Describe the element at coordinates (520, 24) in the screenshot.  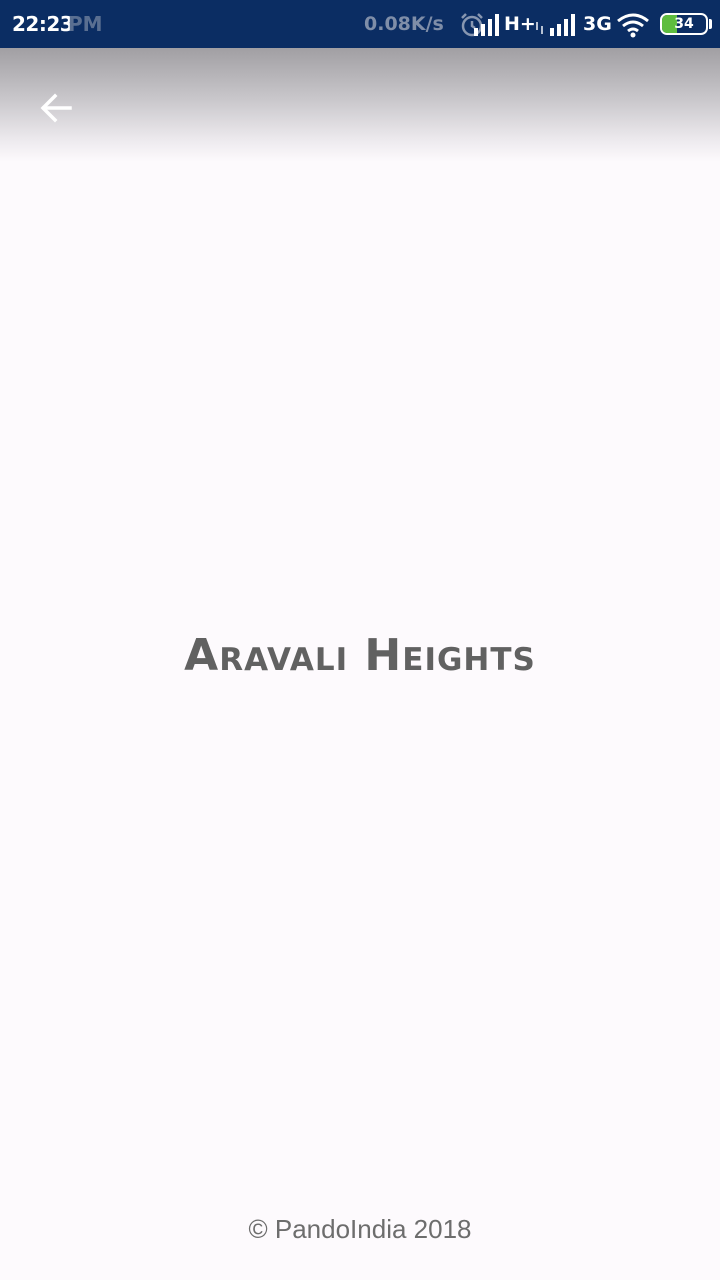
I see `network-type-1: H+` at that location.